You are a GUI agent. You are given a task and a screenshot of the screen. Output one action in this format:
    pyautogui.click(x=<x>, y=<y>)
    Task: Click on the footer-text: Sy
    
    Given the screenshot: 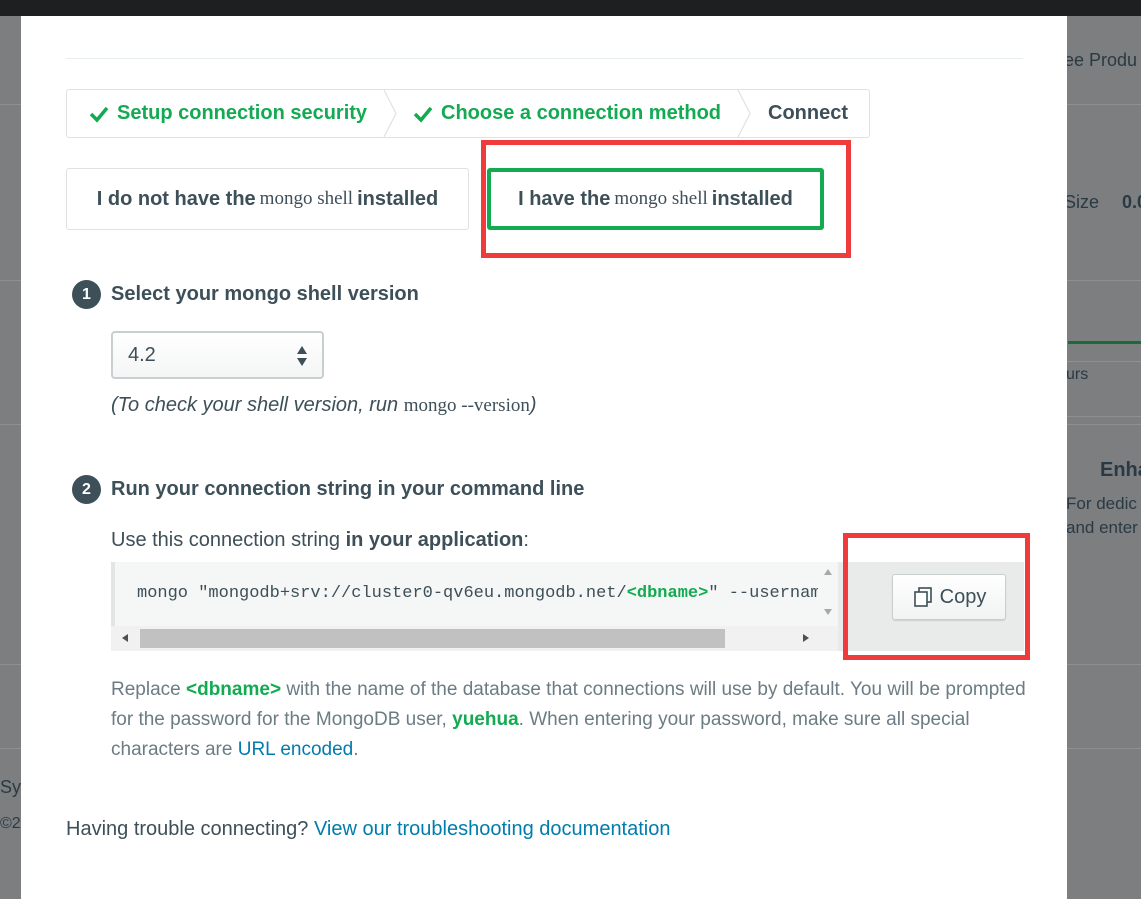 What is the action you would take?
    pyautogui.click(x=11, y=787)
    